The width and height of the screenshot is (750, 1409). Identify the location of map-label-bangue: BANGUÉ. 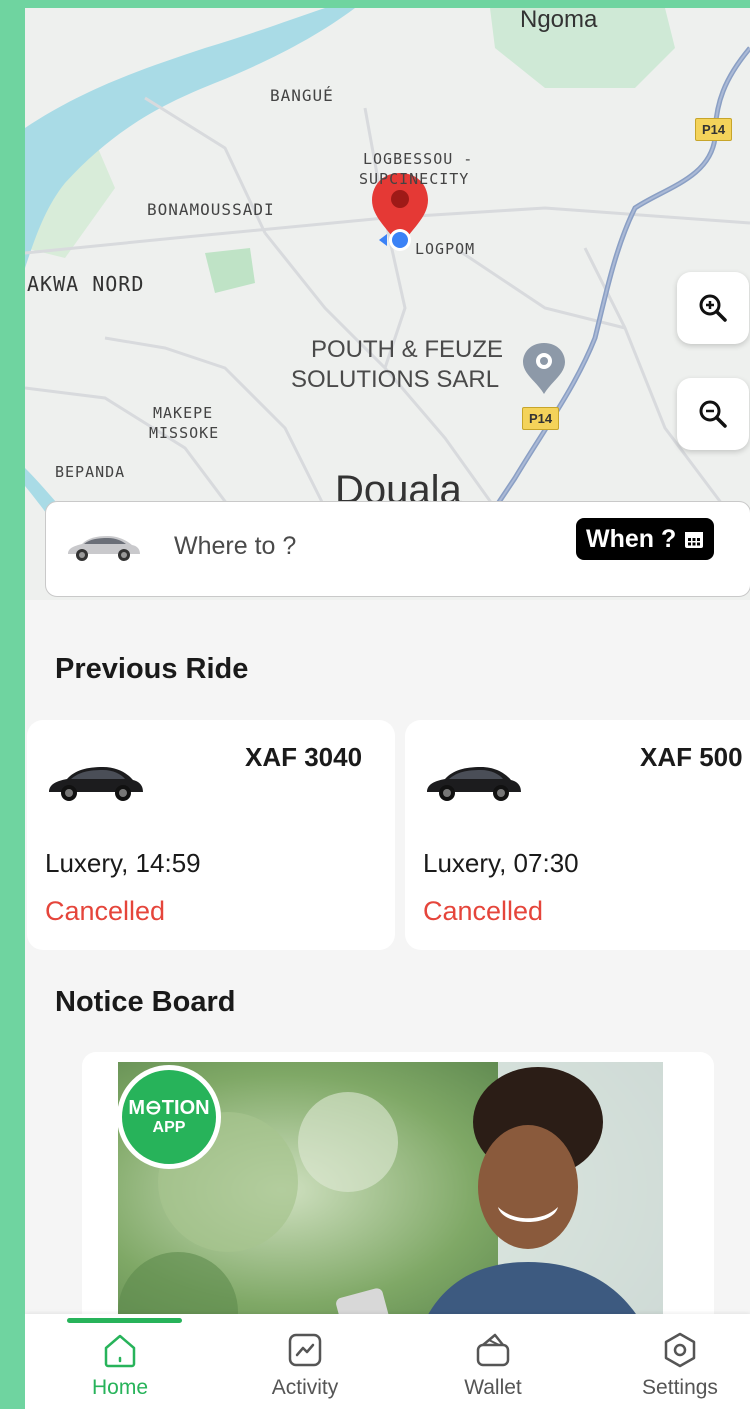
(302, 95).